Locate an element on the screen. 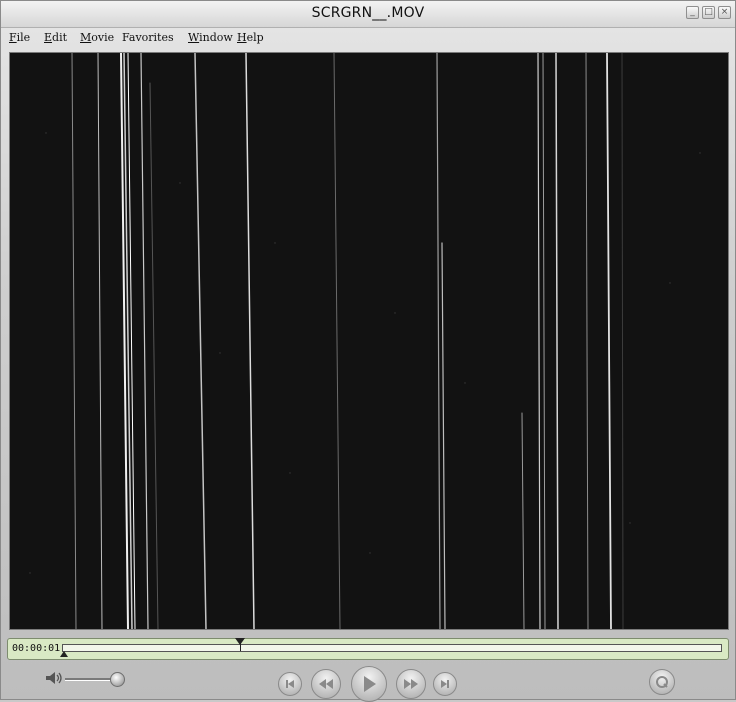 This screenshot has height=702, width=736. fast-forward-button is located at coordinates (411, 684).